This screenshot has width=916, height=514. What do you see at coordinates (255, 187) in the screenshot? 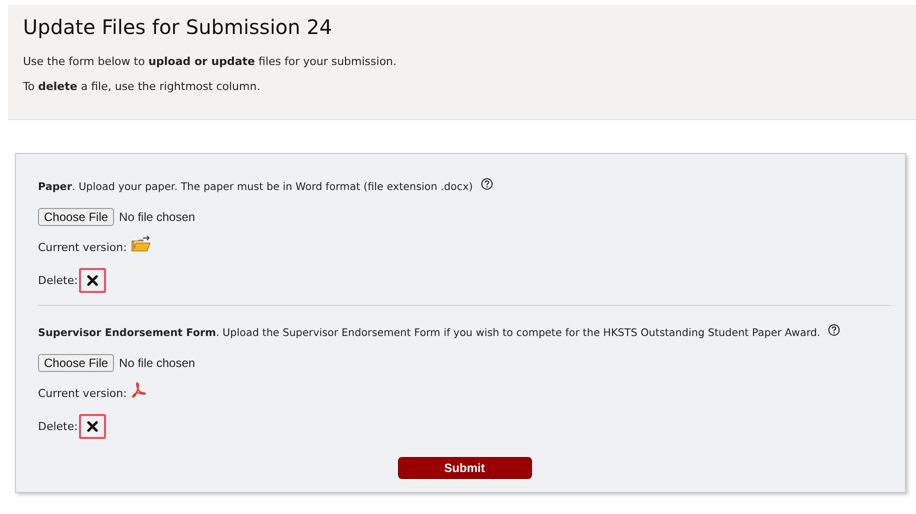
I see `field-description: Paper. Upload your paper. The paper must be in Word format (file extension .docx)` at bounding box center [255, 187].